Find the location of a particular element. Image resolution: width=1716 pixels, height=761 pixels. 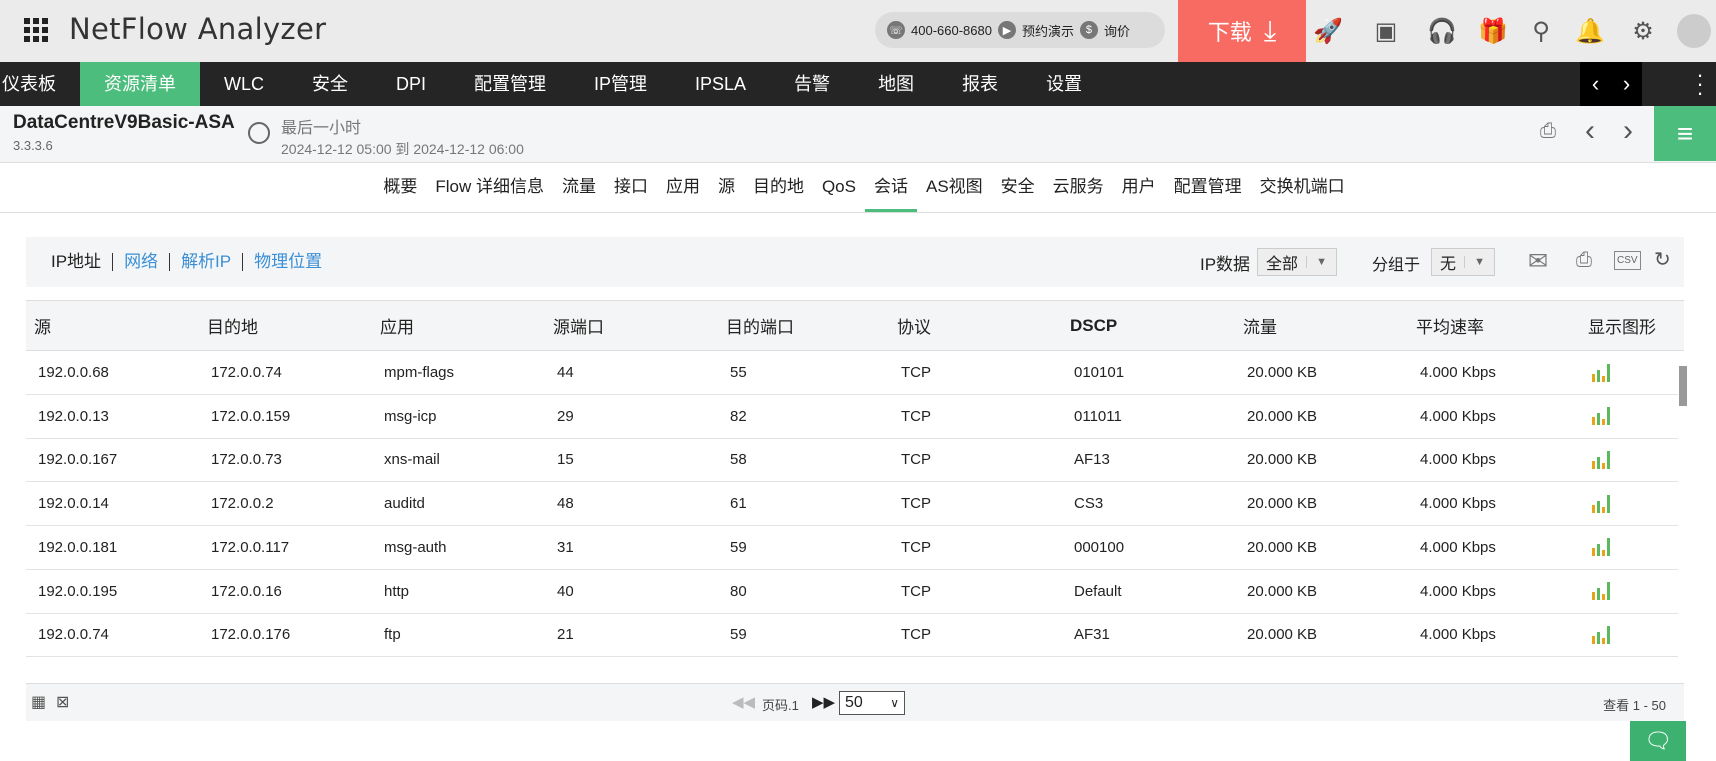

nav-settings: 设置 is located at coordinates (1064, 84).